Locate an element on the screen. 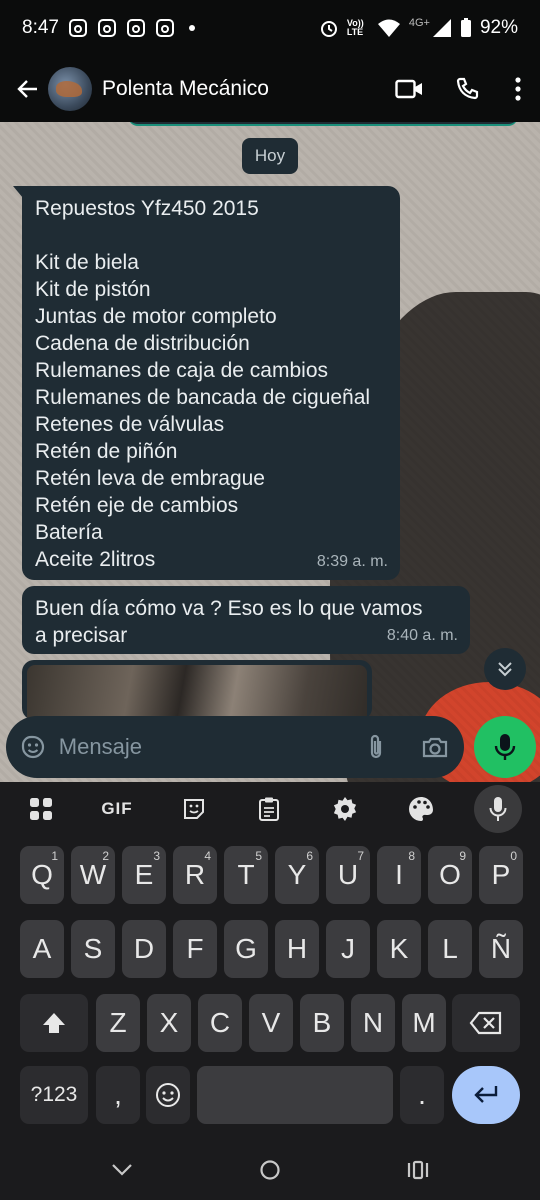  letter-key: P0 is located at coordinates (501, 875).